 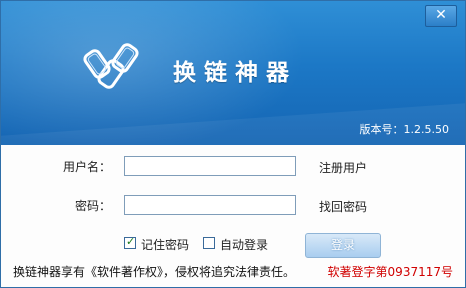 I want to click on close-icon: ✕, so click(x=441, y=15).